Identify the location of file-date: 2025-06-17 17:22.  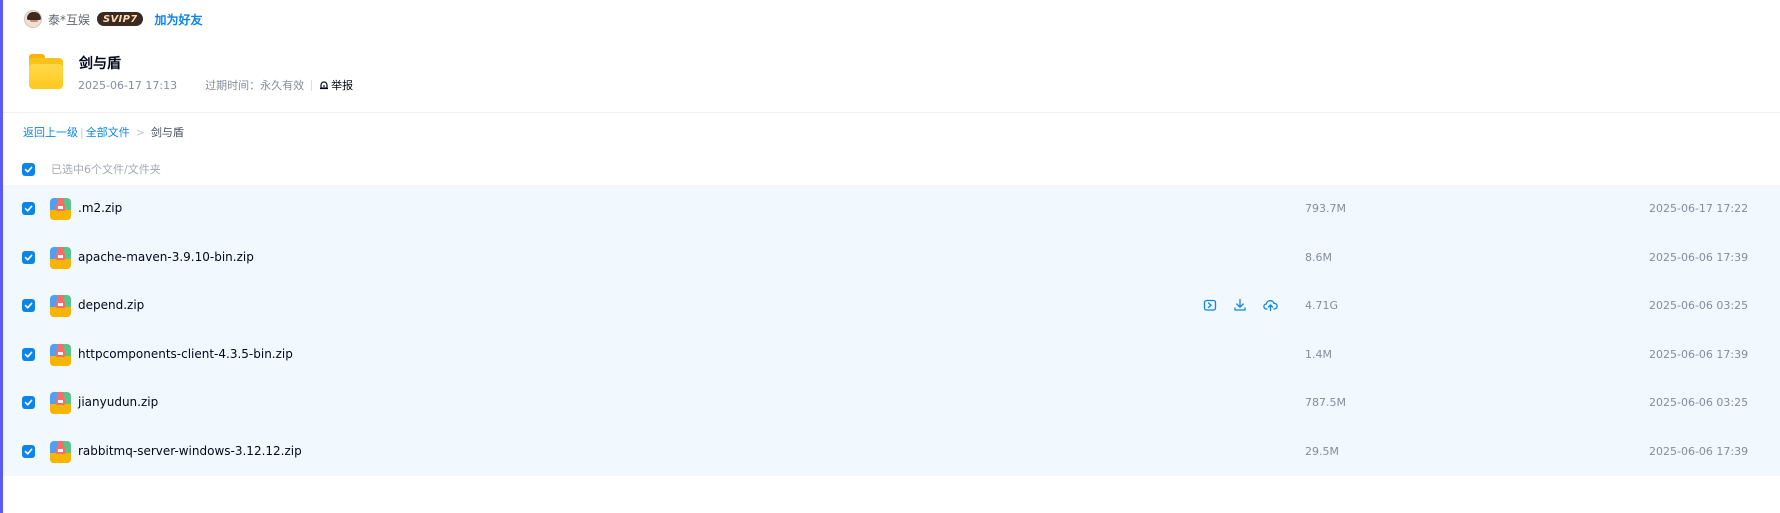
(1699, 208).